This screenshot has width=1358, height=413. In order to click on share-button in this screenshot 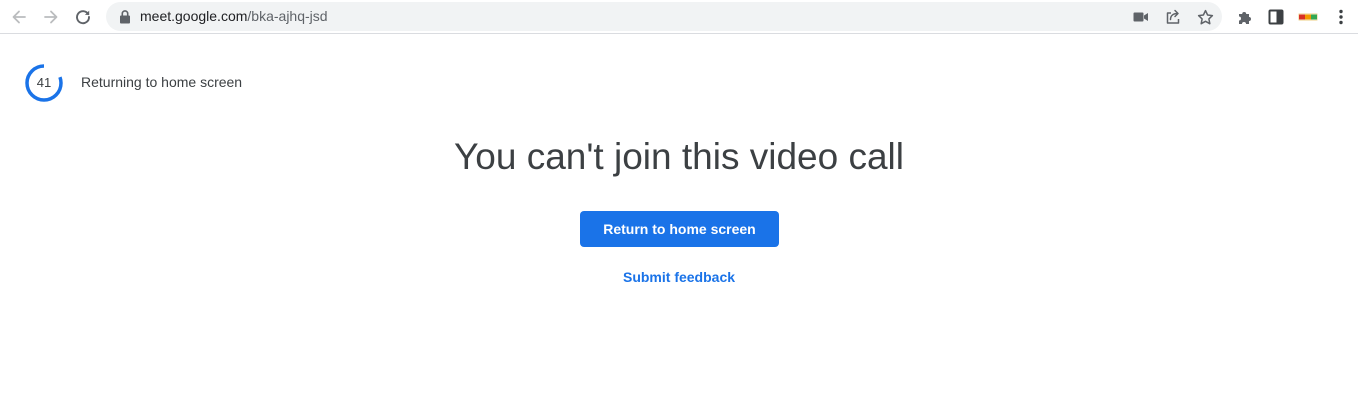, I will do `click(1173, 17)`.